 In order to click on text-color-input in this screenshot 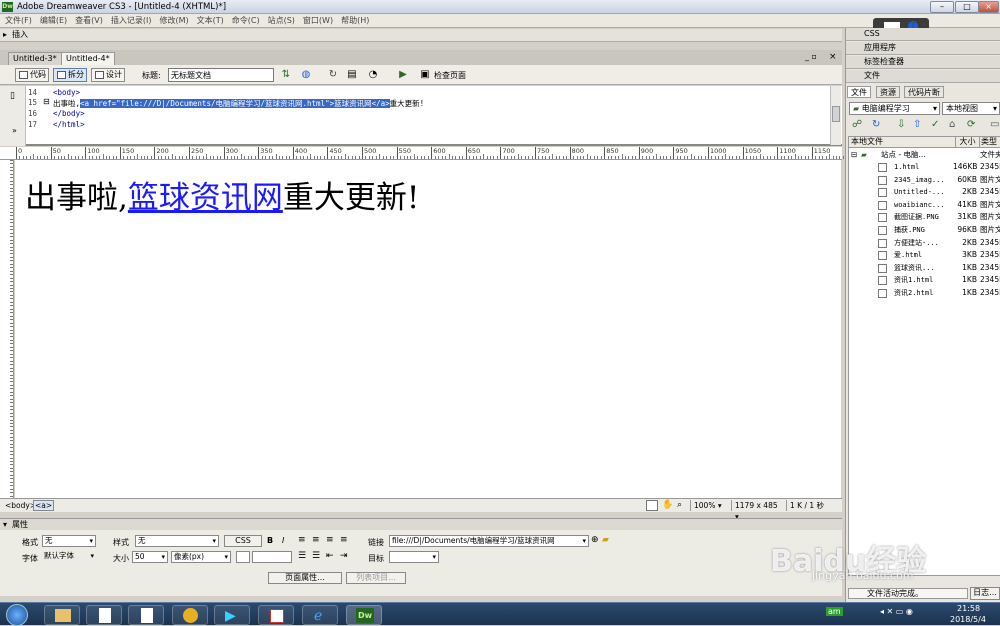, I will do `click(272, 557)`.